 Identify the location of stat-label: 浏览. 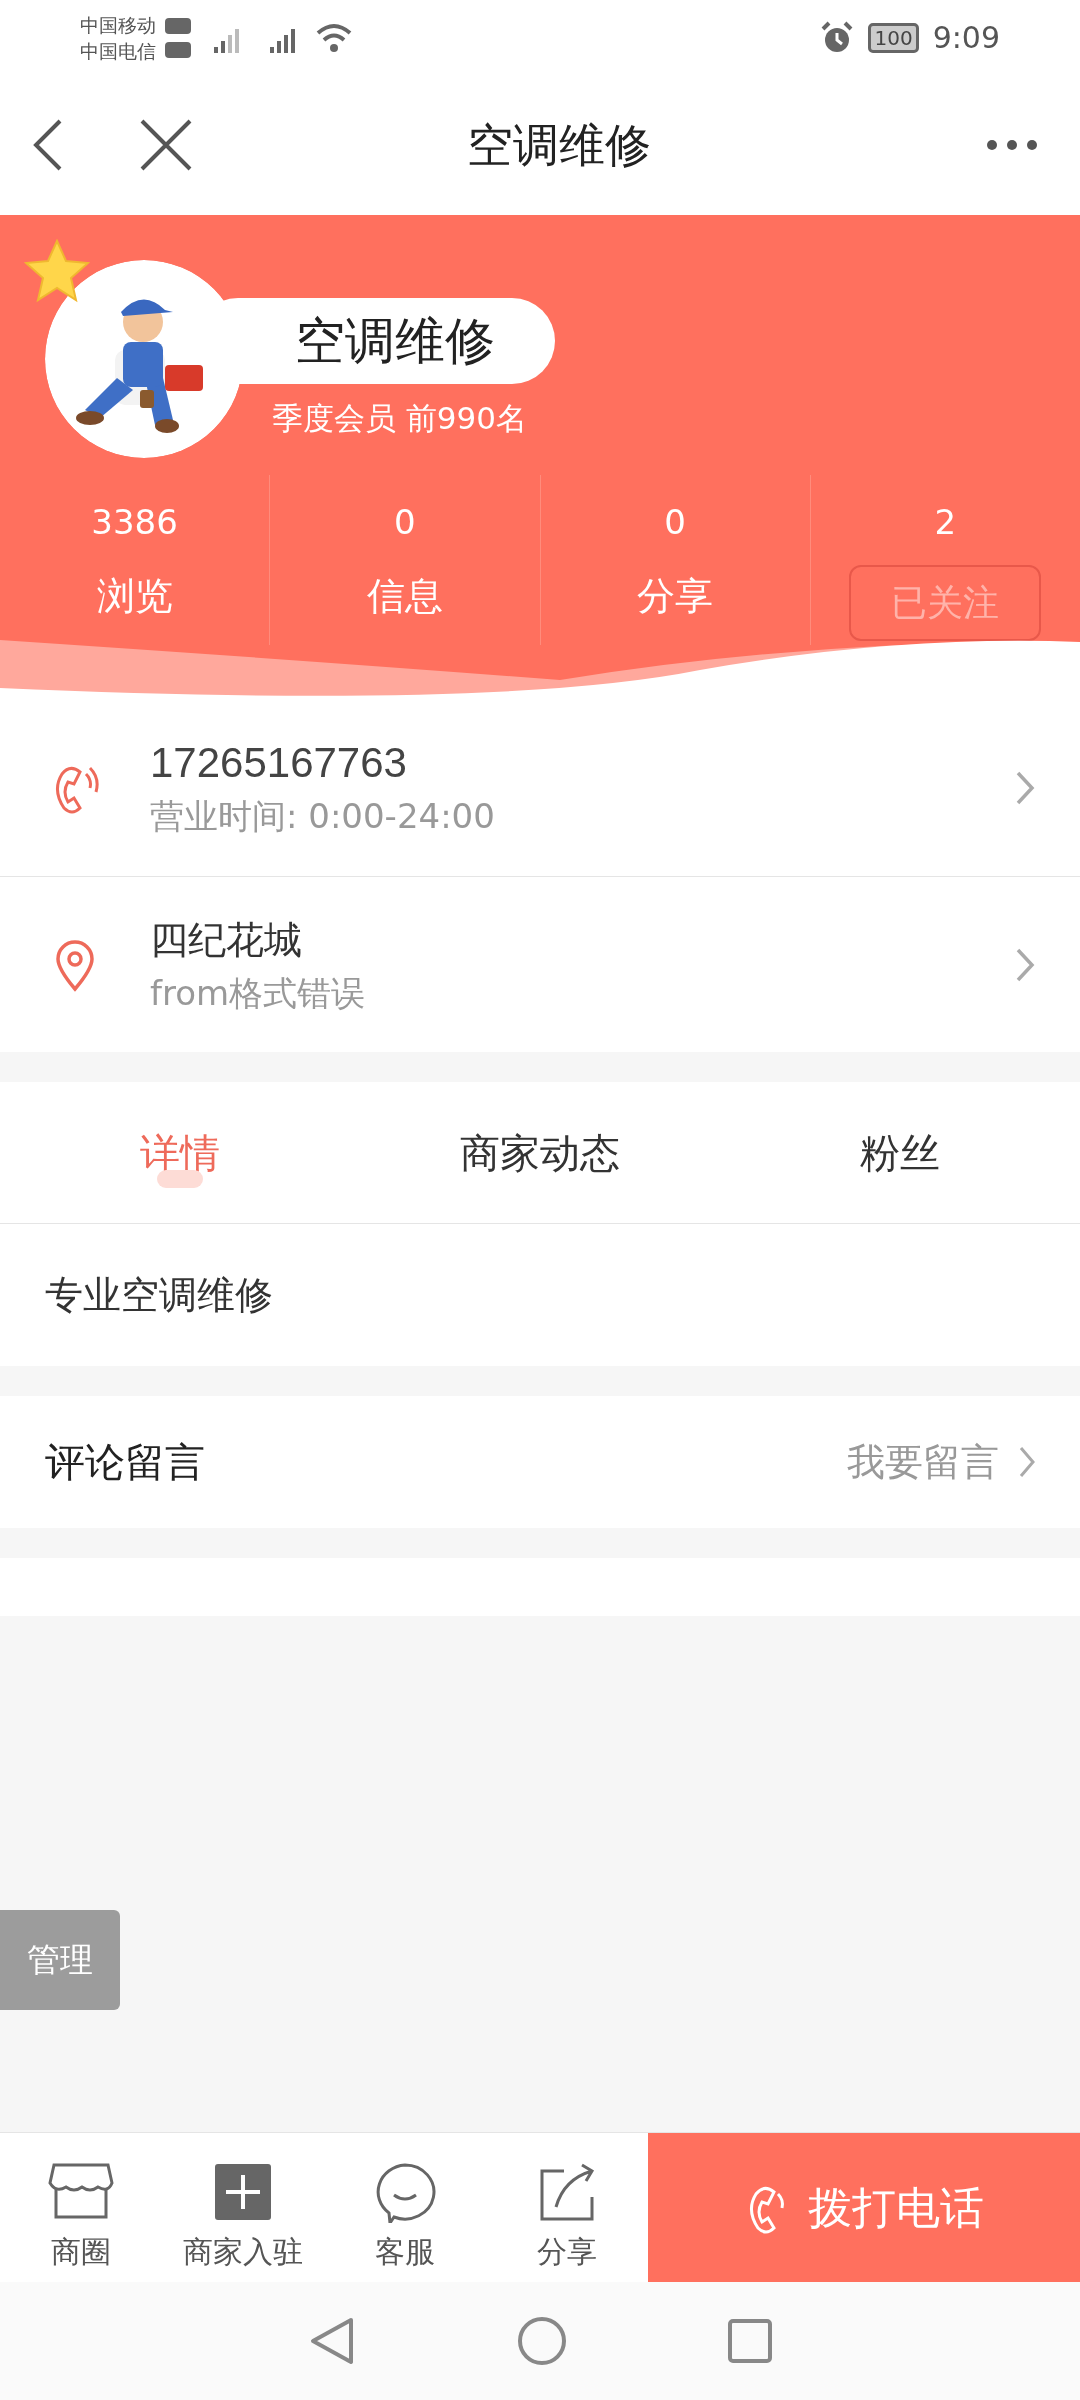
(134, 596).